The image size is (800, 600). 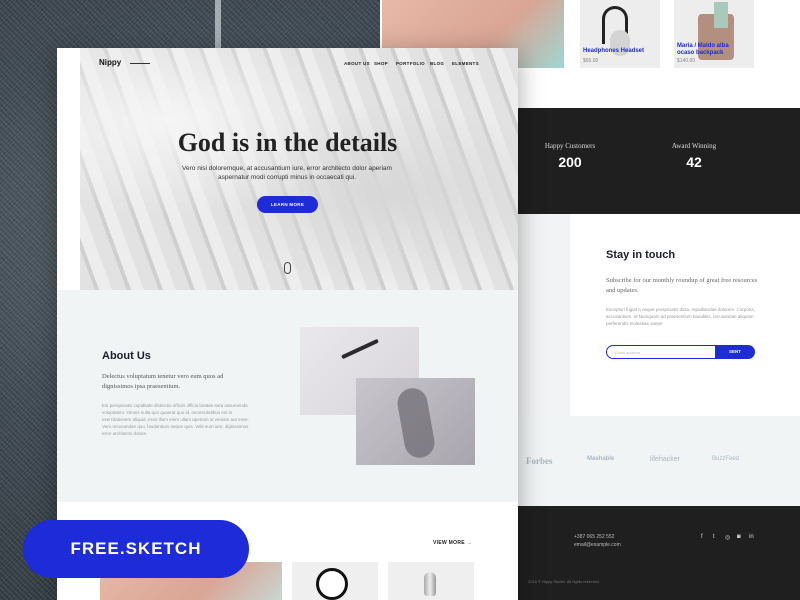 I want to click on press-logo-buzzfeed: BuzzFeed, so click(x=726, y=459).